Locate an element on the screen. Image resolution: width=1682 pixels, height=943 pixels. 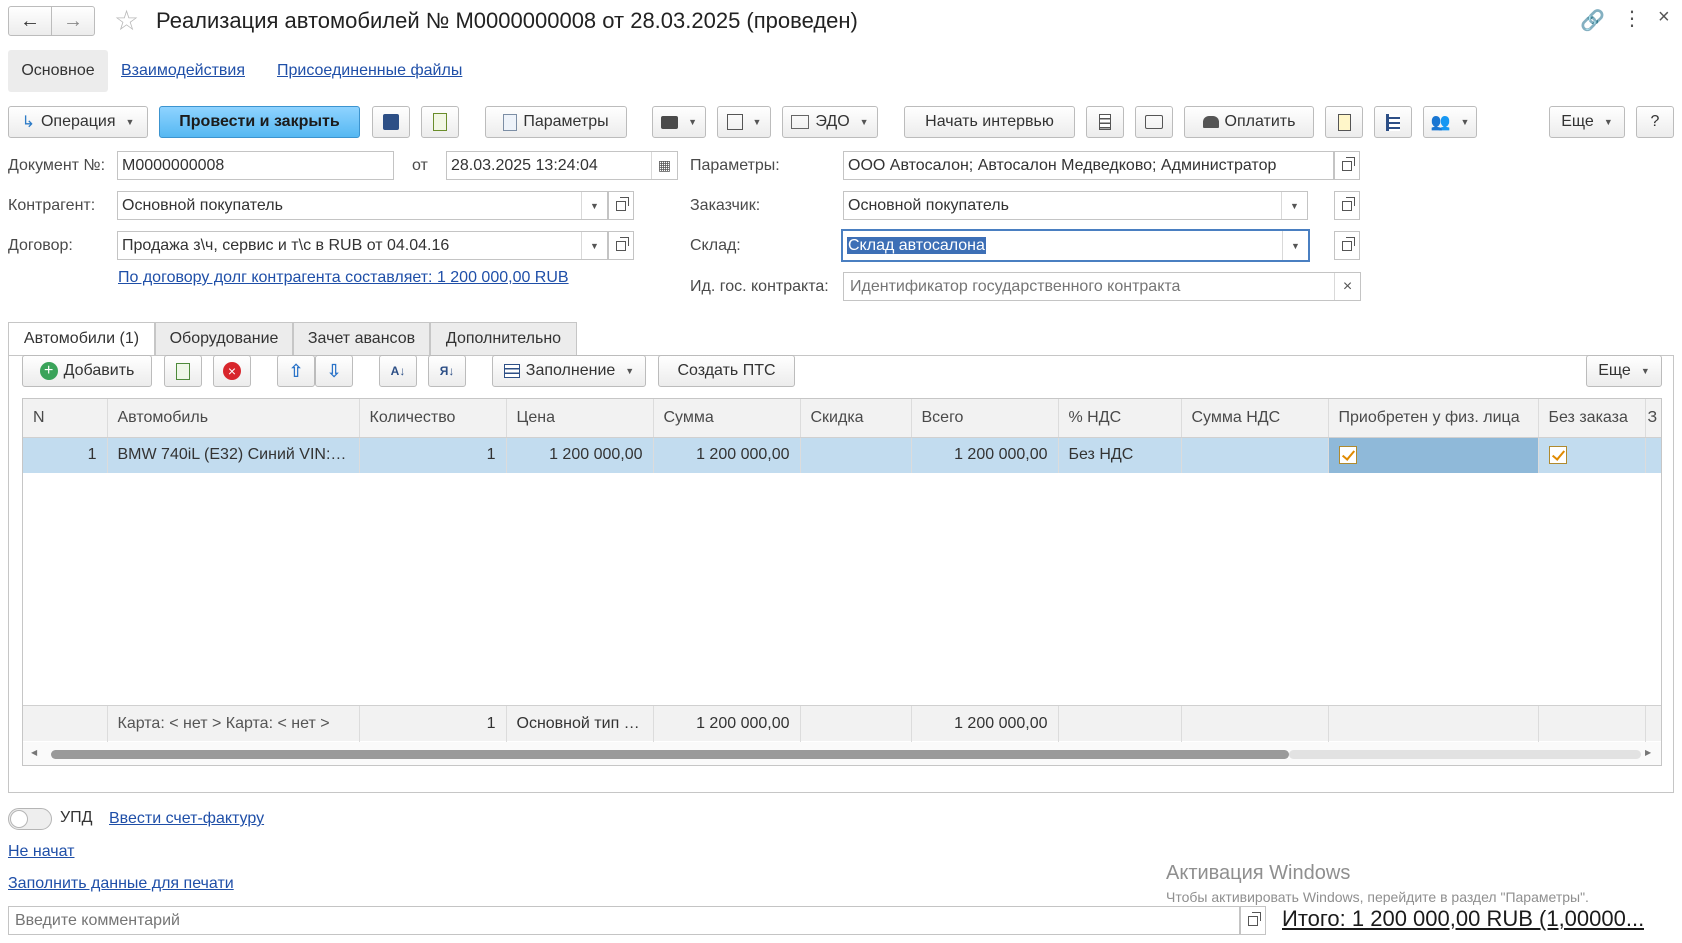
scroll-left-icon: ◀ is located at coordinates (34, 752).